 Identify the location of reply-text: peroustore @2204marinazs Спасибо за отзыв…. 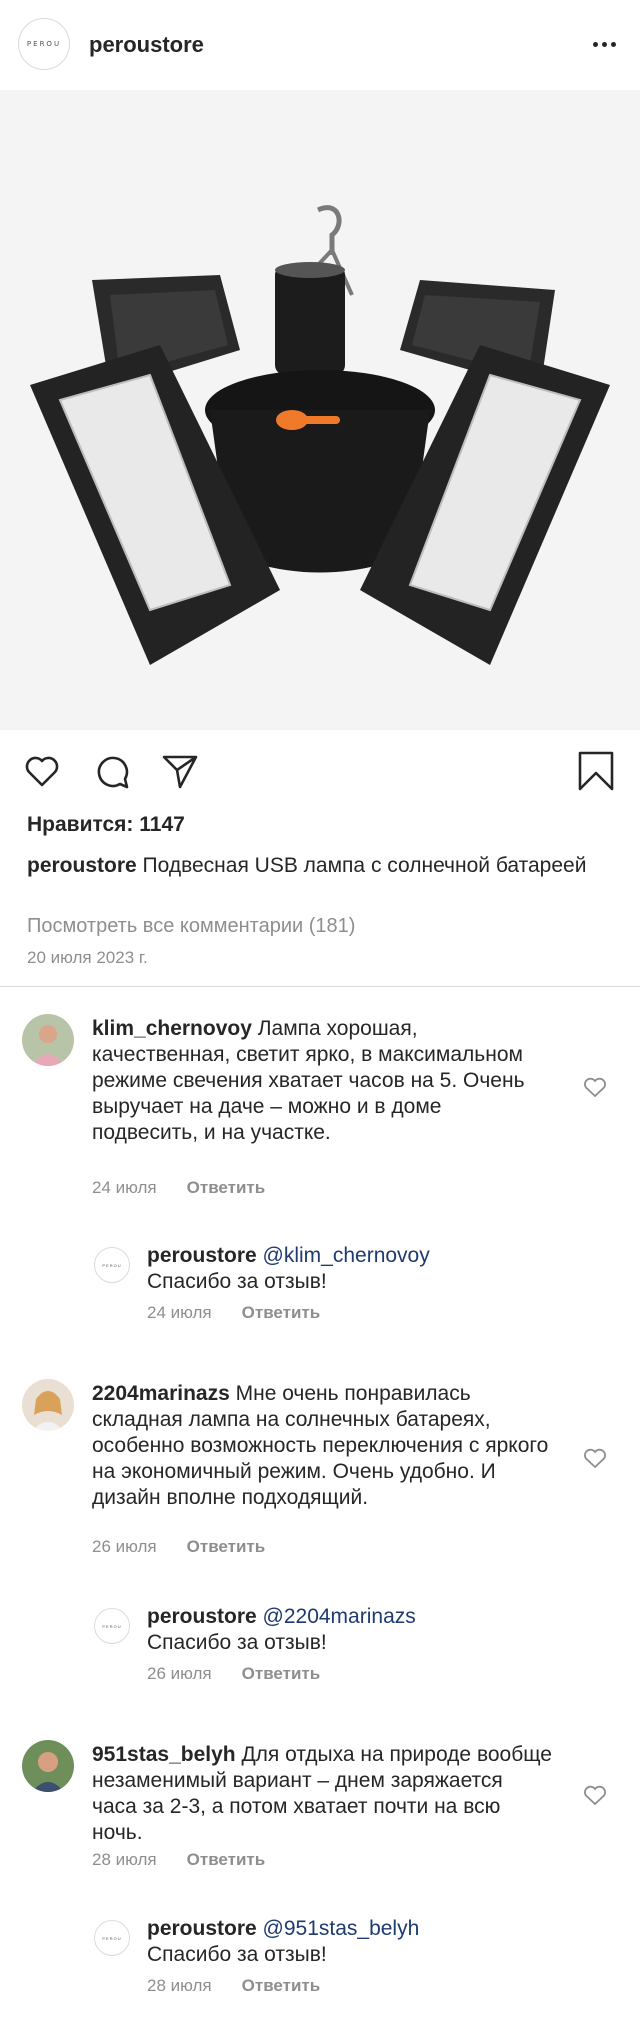
(281, 1629).